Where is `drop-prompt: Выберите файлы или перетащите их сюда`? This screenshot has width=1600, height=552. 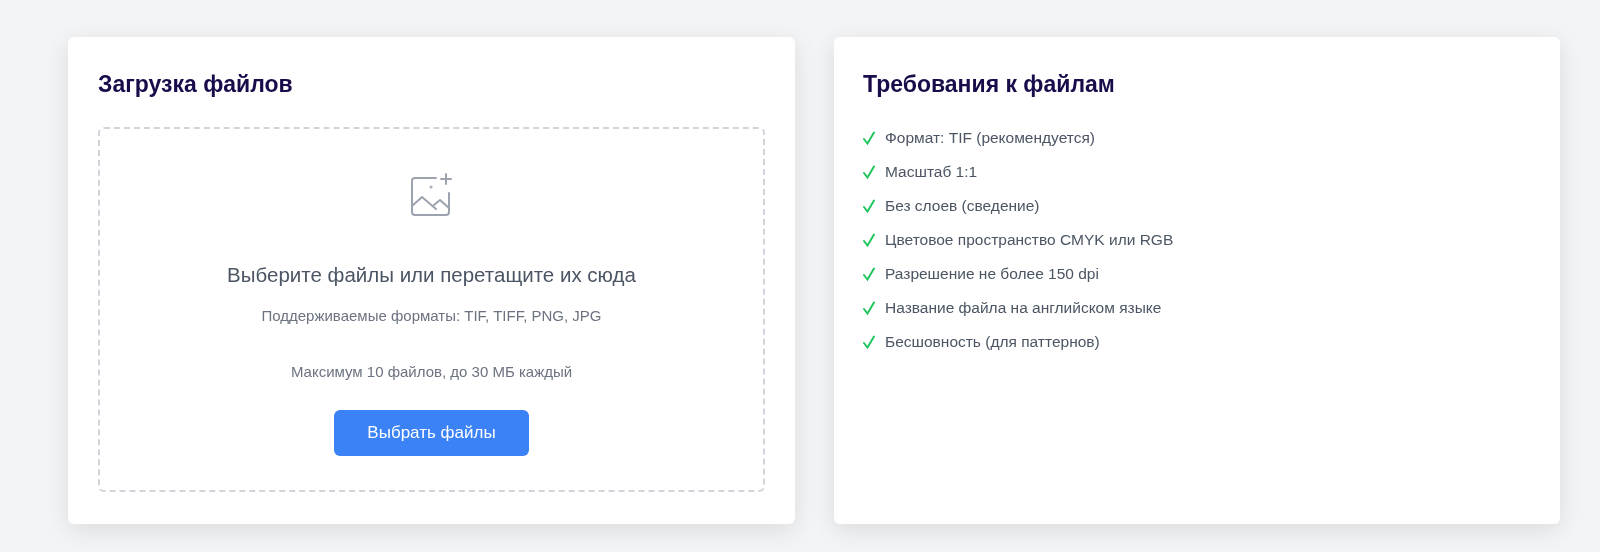
drop-prompt: Выберите файлы или перетащите их сюда is located at coordinates (431, 275).